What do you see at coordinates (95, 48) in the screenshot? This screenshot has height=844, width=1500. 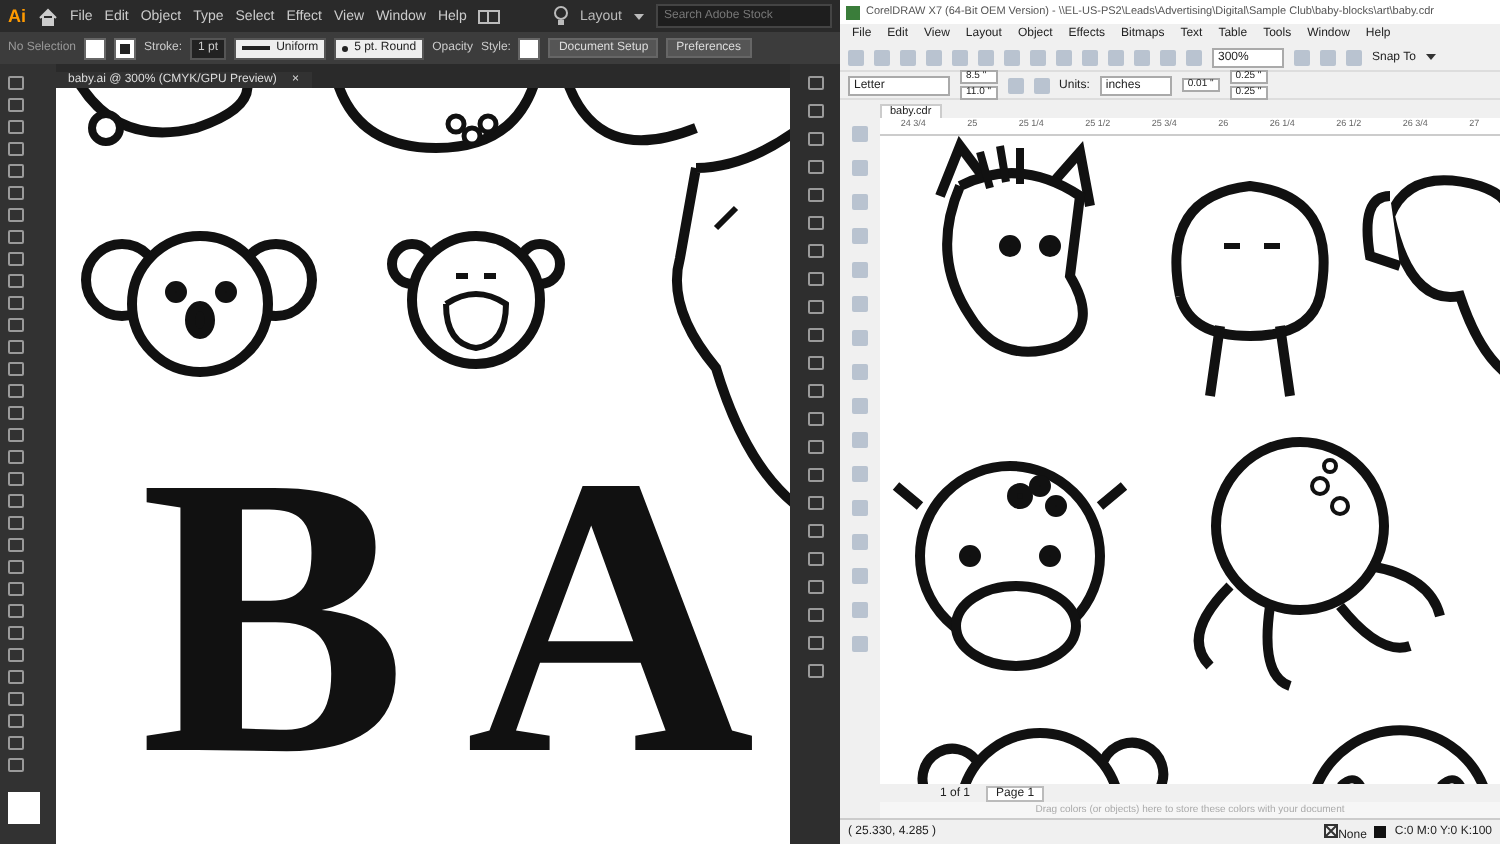 I see `fill-swatch` at bounding box center [95, 48].